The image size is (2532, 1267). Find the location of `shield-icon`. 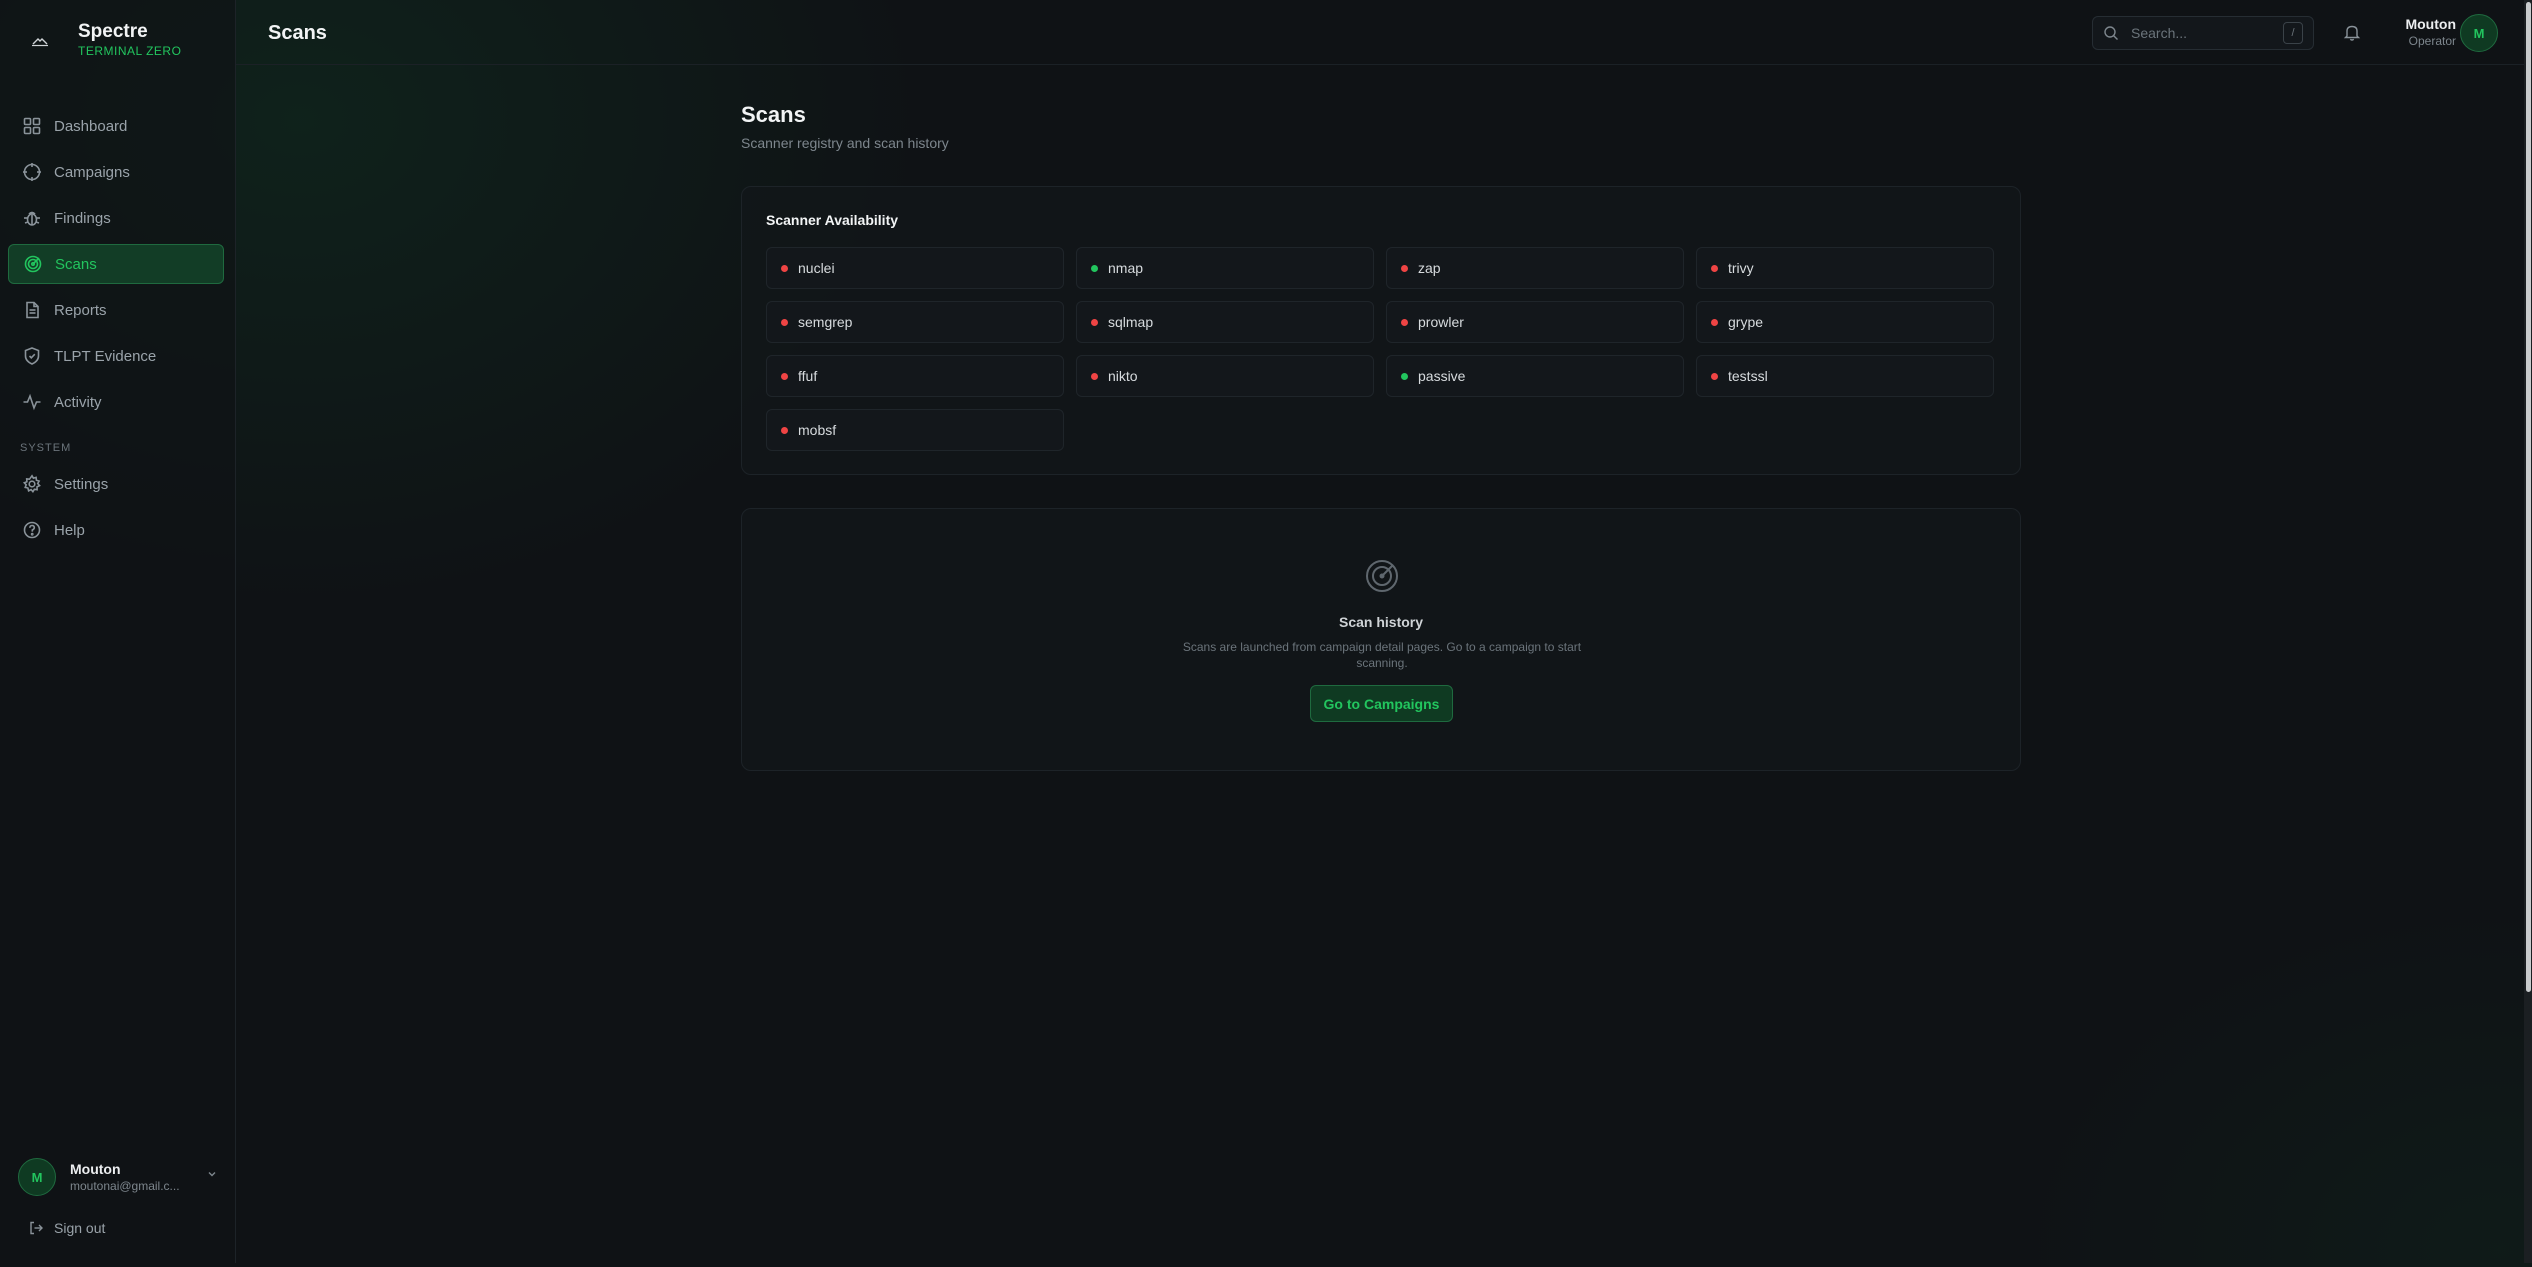

shield-icon is located at coordinates (32, 356).